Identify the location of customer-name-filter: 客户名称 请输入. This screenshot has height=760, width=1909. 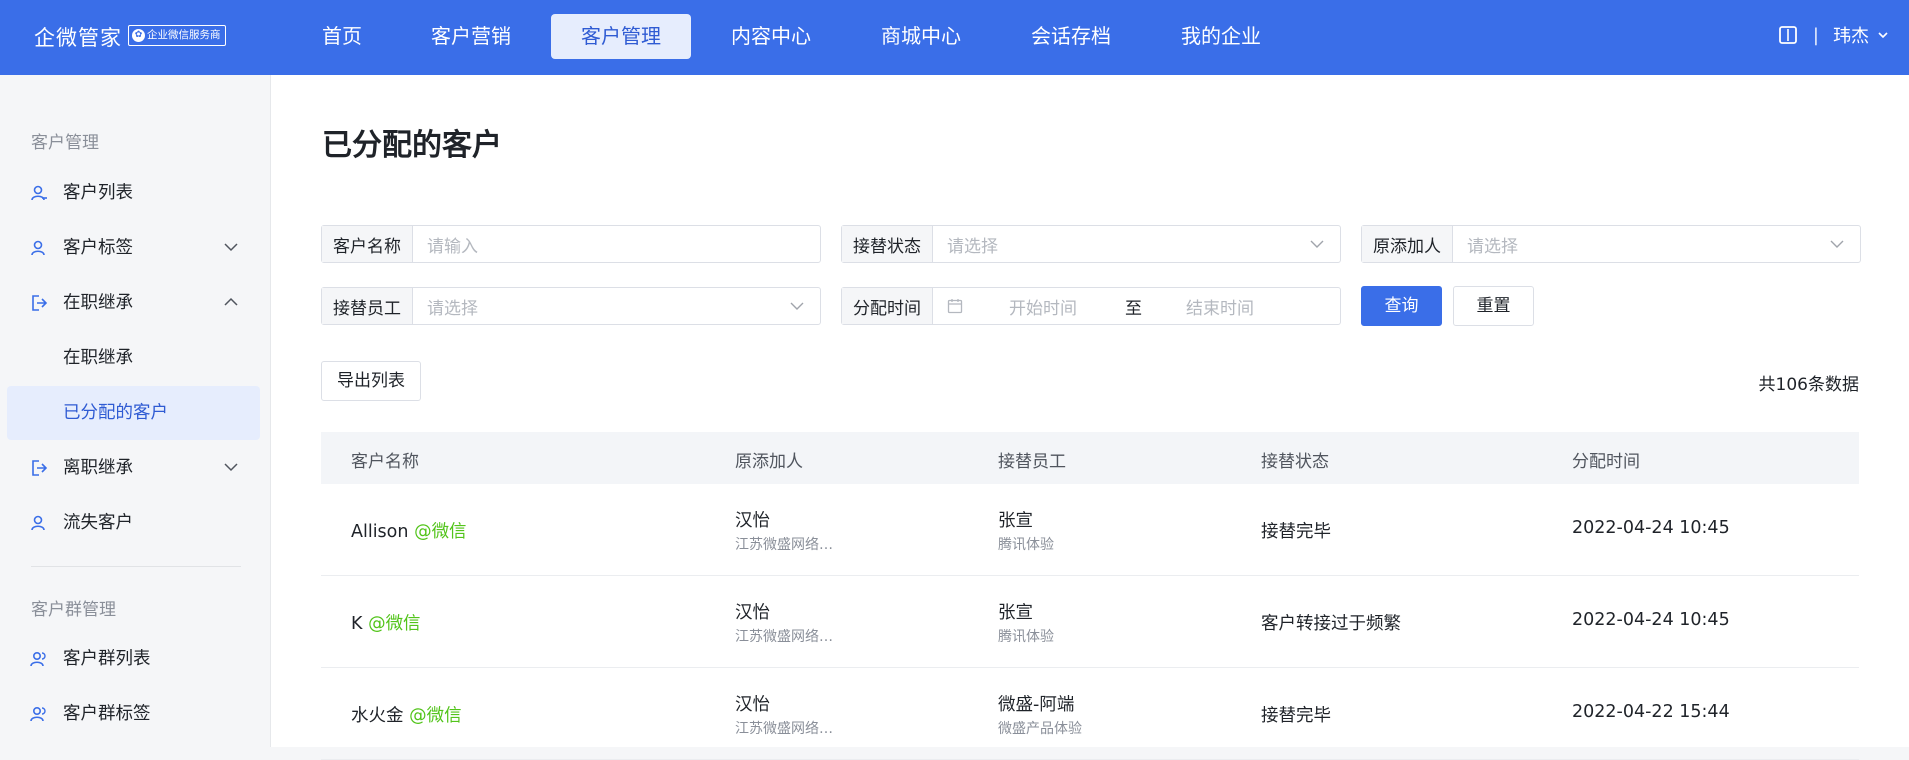
(571, 244).